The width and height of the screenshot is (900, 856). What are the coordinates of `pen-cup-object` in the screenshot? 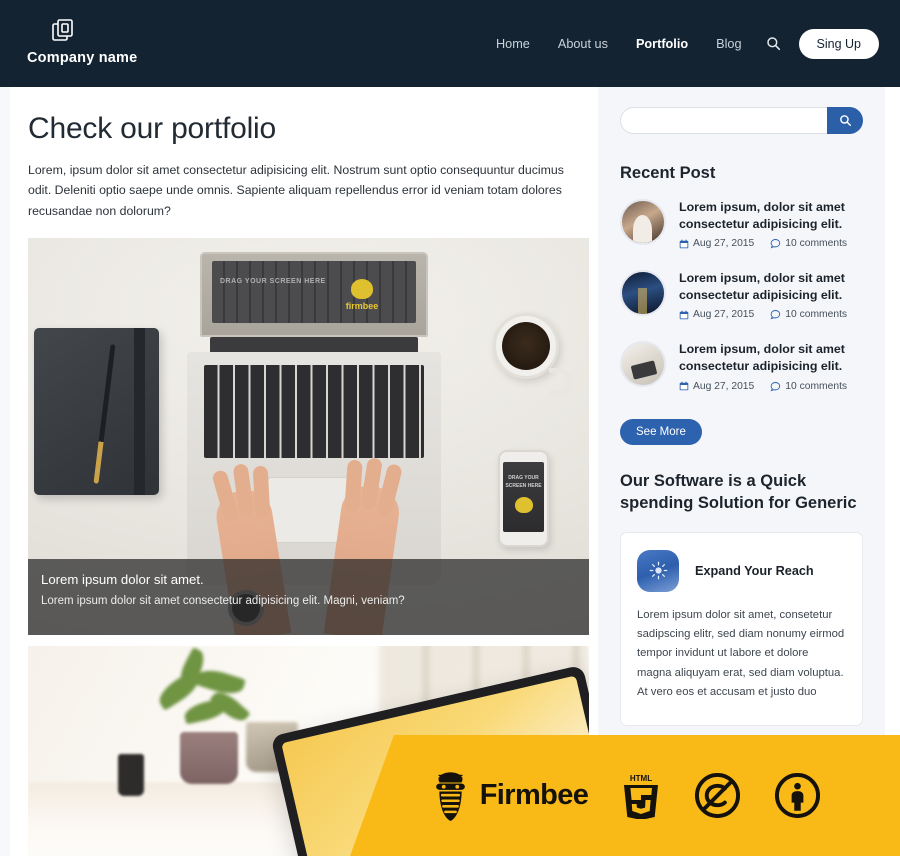 It's located at (131, 774).